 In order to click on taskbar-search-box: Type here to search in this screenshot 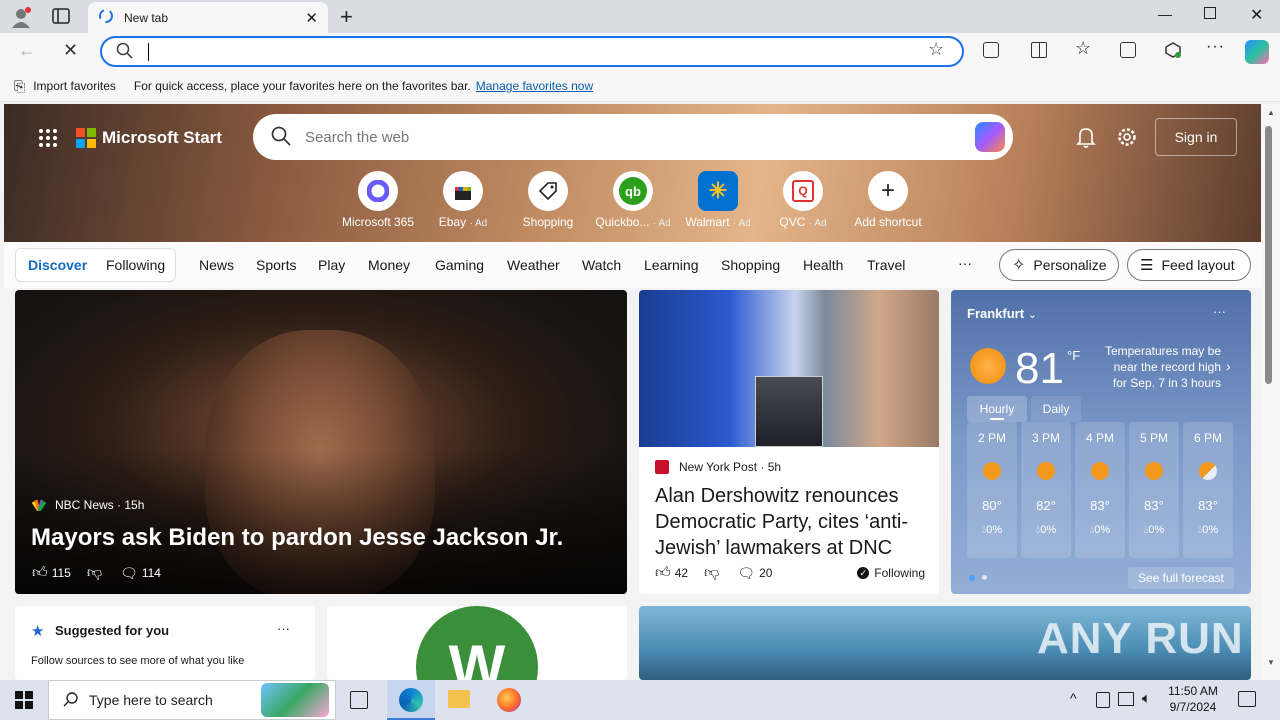, I will do `click(192, 700)`.